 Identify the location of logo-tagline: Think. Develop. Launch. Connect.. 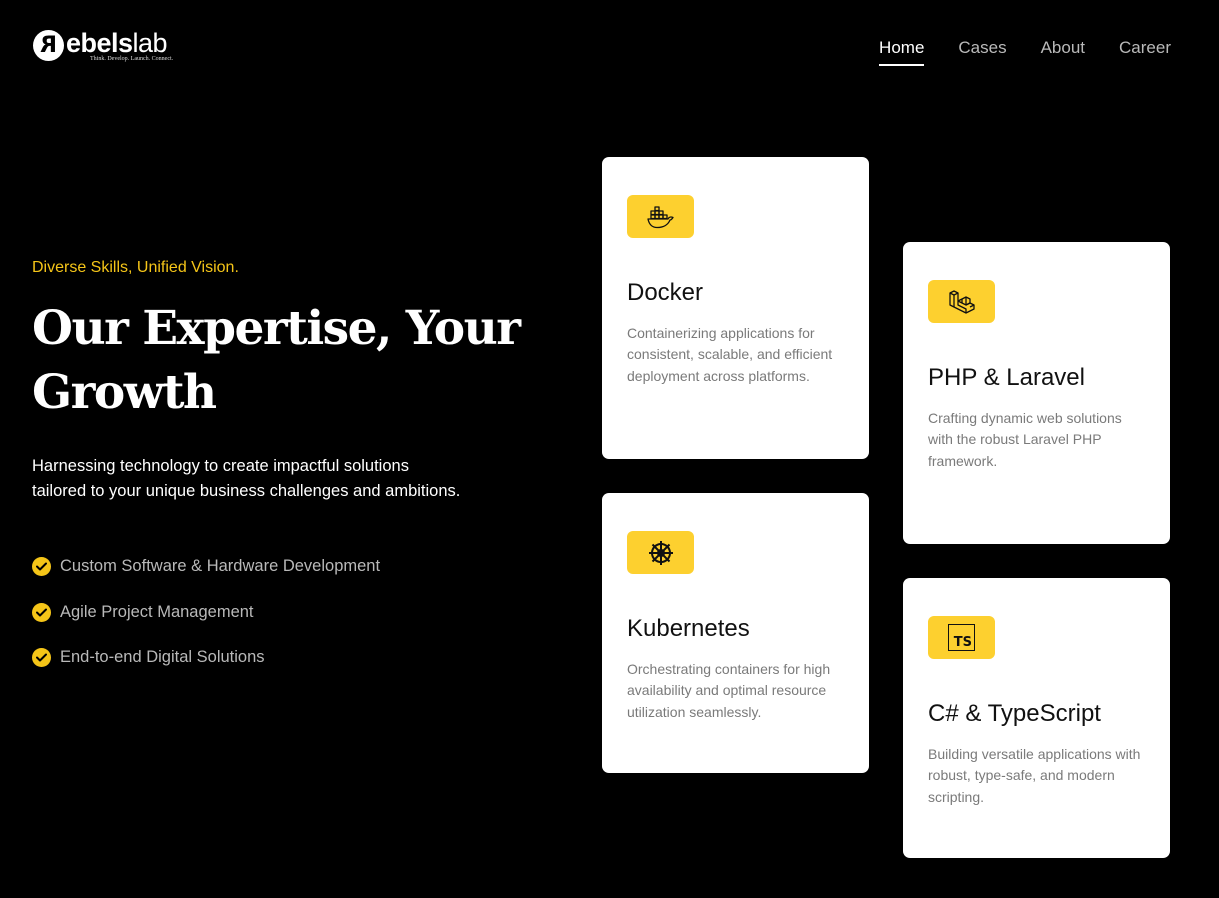
(132, 59).